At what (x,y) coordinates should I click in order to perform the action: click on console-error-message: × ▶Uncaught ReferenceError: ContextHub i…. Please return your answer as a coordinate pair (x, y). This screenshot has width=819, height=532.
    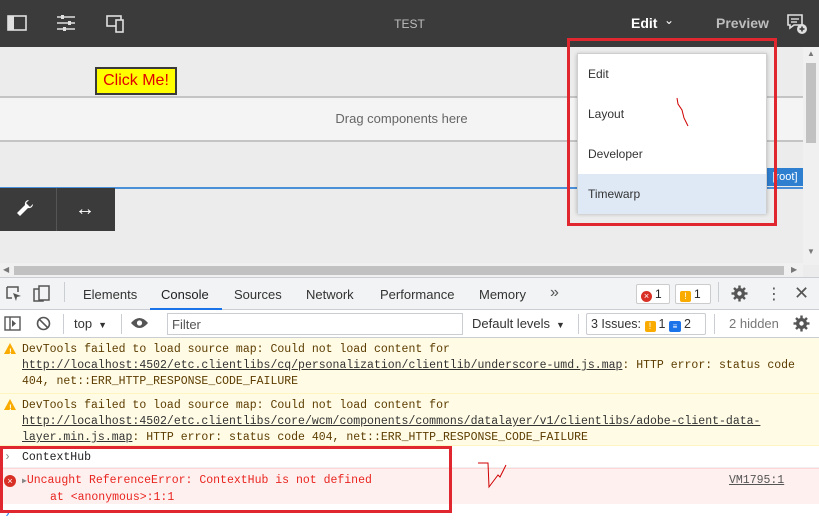
    Looking at the image, I should click on (409, 483).